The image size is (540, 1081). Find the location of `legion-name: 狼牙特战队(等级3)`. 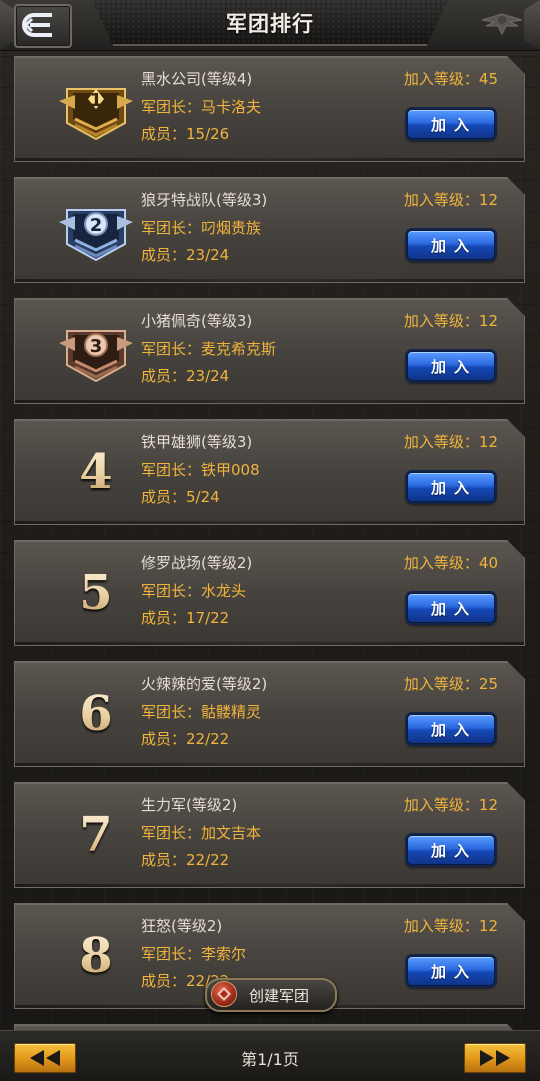

legion-name: 狼牙特战队(等级3) is located at coordinates (204, 200).